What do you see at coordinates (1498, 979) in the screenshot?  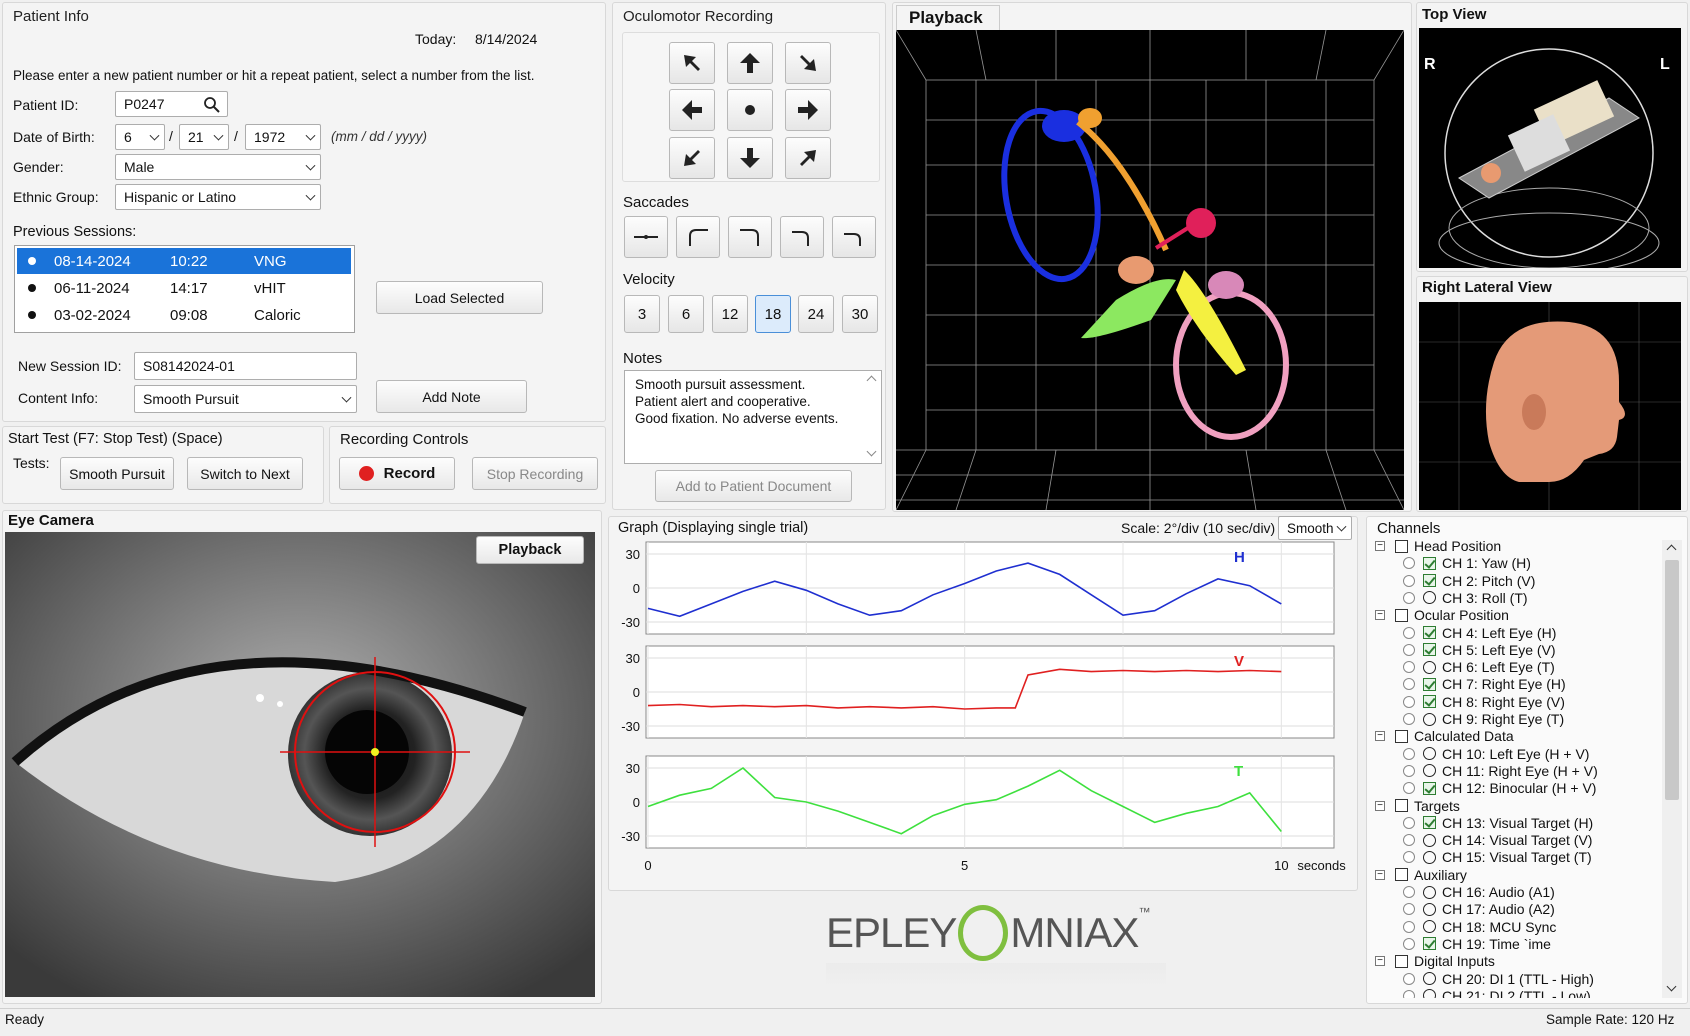 I see `channel-item: CH 20: DI 1 (TTL - High)` at bounding box center [1498, 979].